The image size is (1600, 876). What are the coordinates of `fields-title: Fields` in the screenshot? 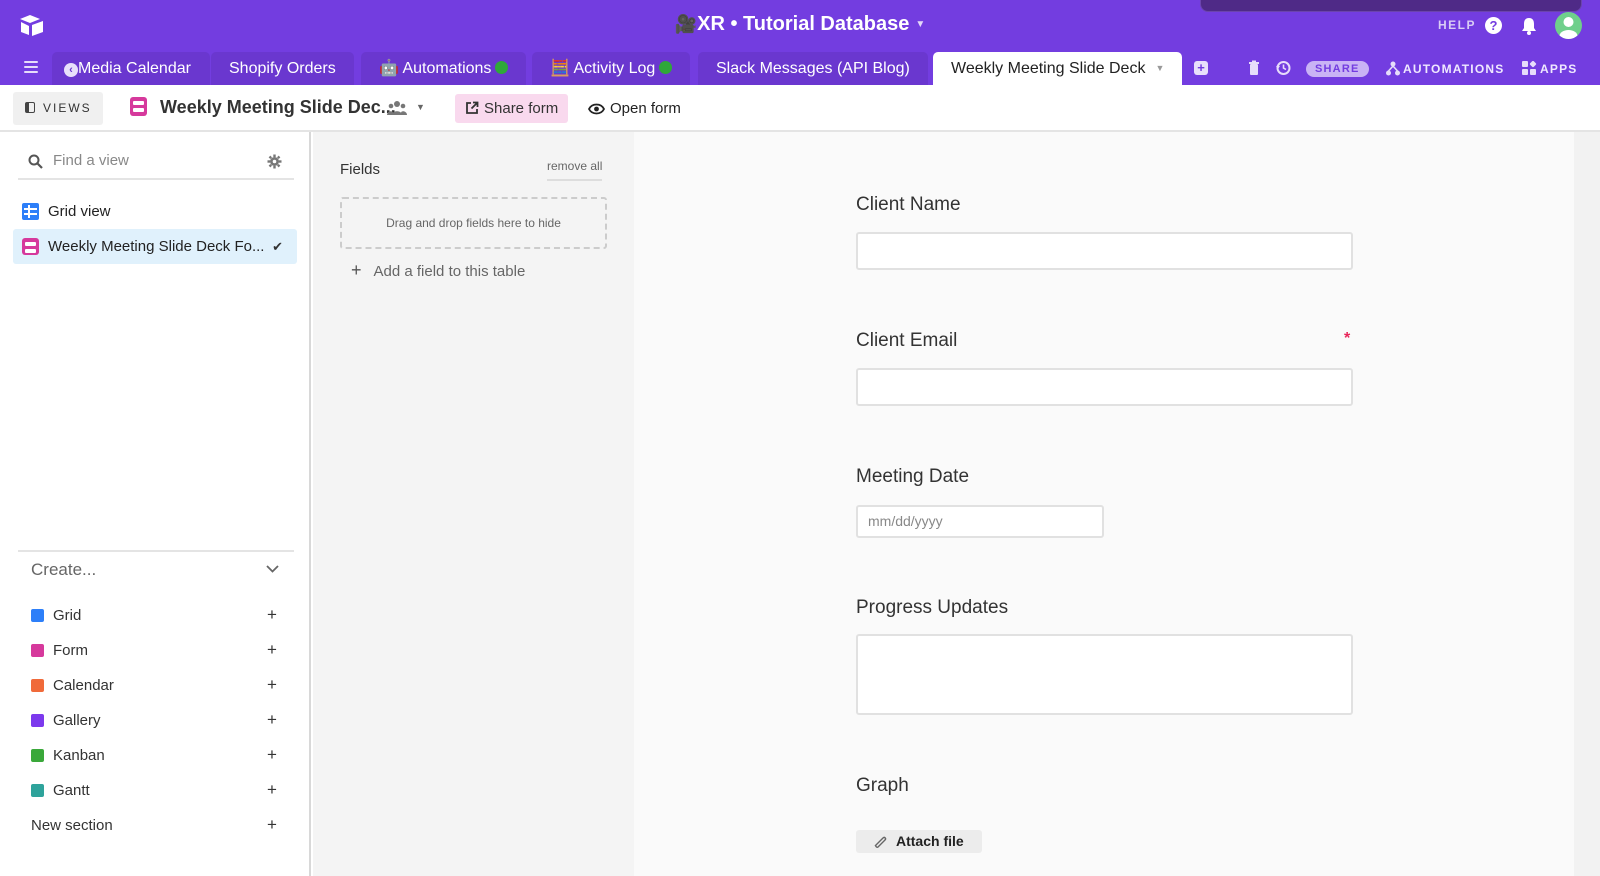 It's located at (360, 169).